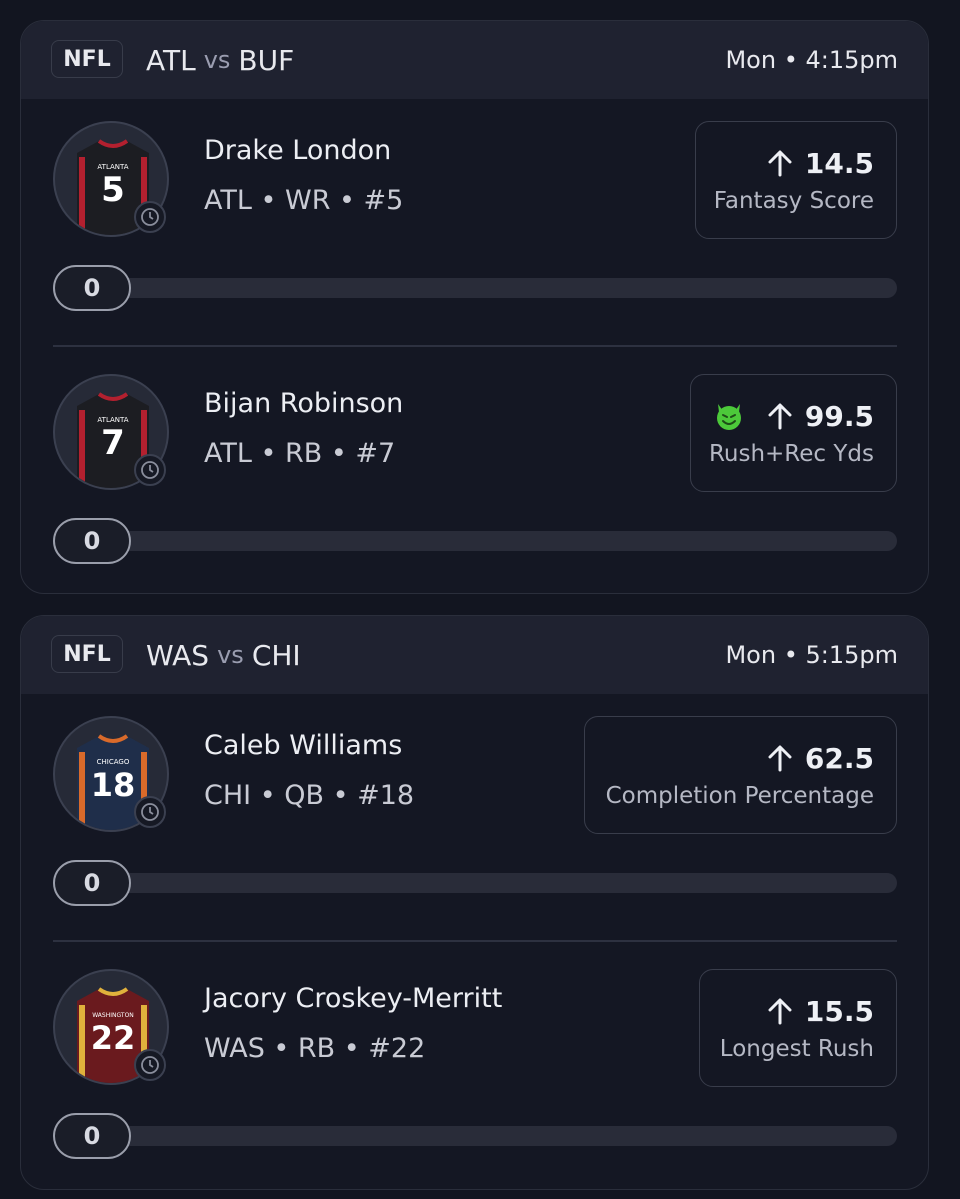 This screenshot has width=960, height=1199. What do you see at coordinates (796, 180) in the screenshot?
I see `projection-box: 14.5 Fantasy Score` at bounding box center [796, 180].